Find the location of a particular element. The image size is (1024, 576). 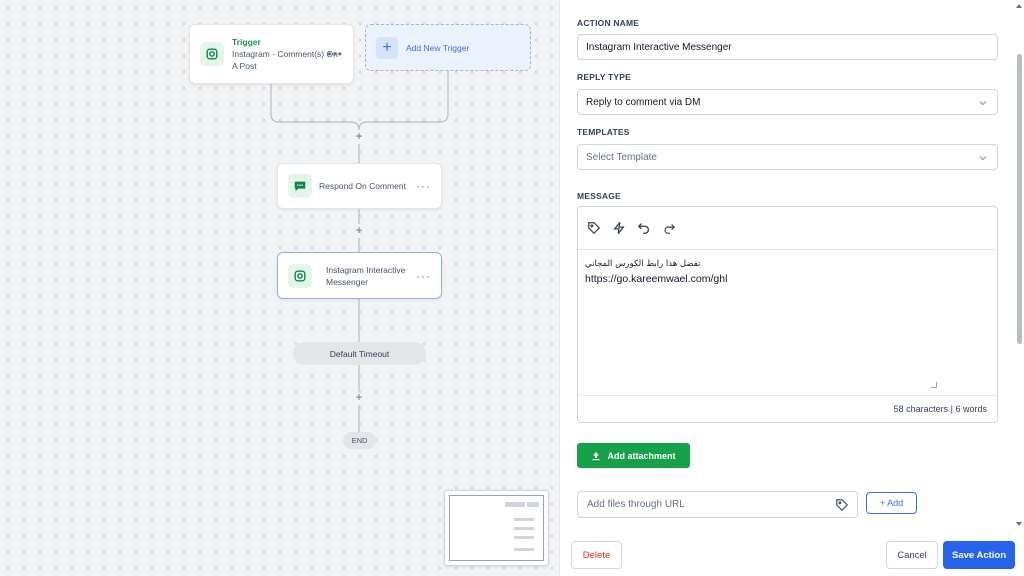

message-toolbar is located at coordinates (787, 228).